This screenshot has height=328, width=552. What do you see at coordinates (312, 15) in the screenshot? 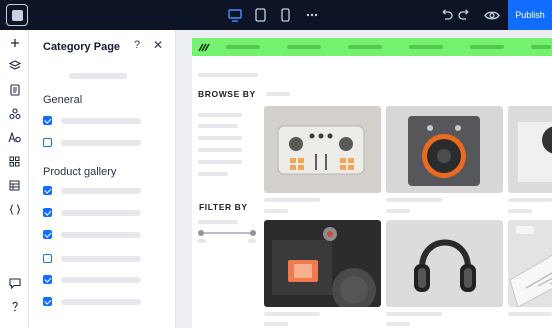
I see `more-options-icon` at bounding box center [312, 15].